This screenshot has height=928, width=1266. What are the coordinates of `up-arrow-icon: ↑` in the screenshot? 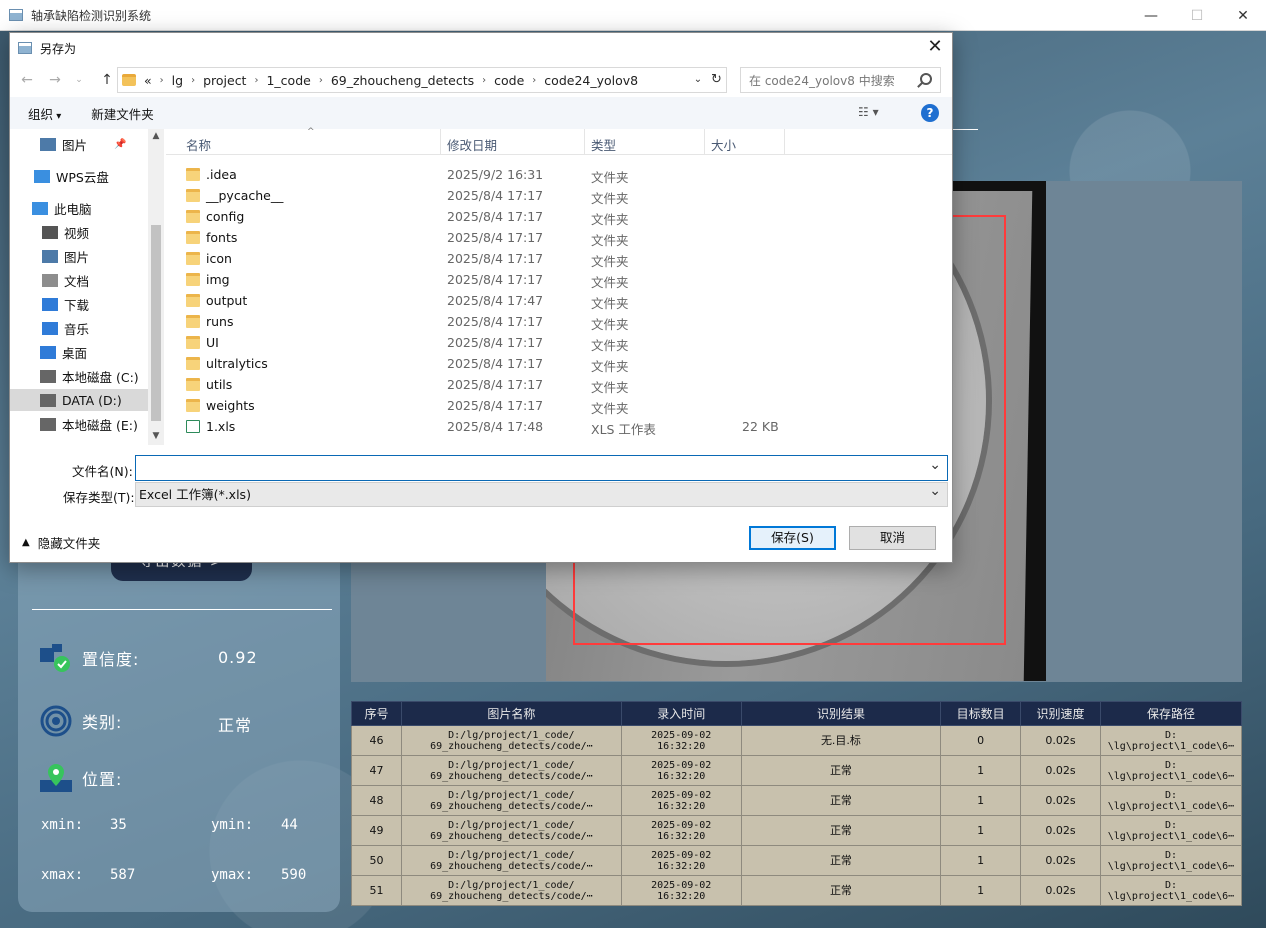 It's located at (107, 80).